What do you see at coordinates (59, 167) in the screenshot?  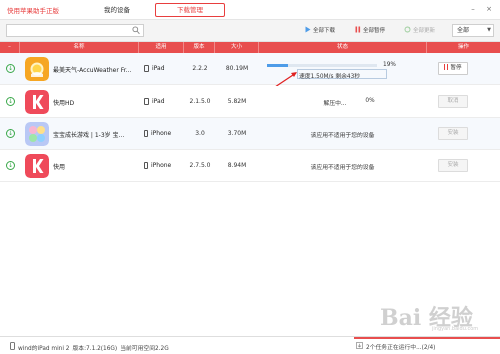 I see `app-name: 快用` at bounding box center [59, 167].